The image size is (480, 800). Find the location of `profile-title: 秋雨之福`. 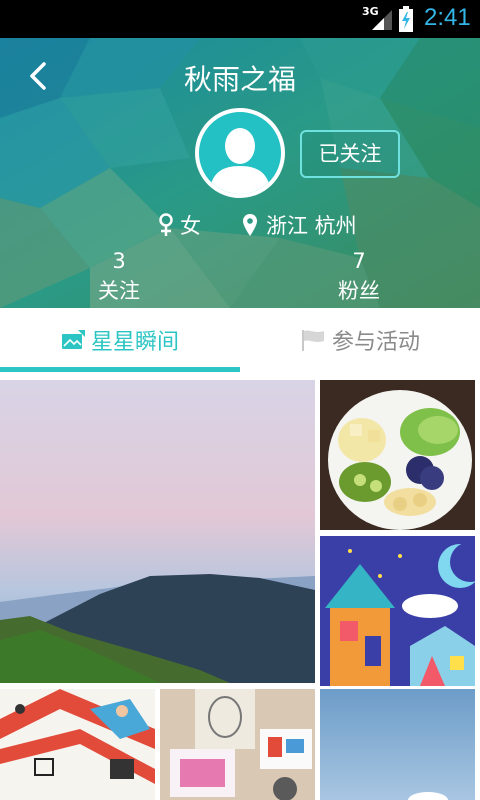

profile-title: 秋雨之福 is located at coordinates (239, 79).